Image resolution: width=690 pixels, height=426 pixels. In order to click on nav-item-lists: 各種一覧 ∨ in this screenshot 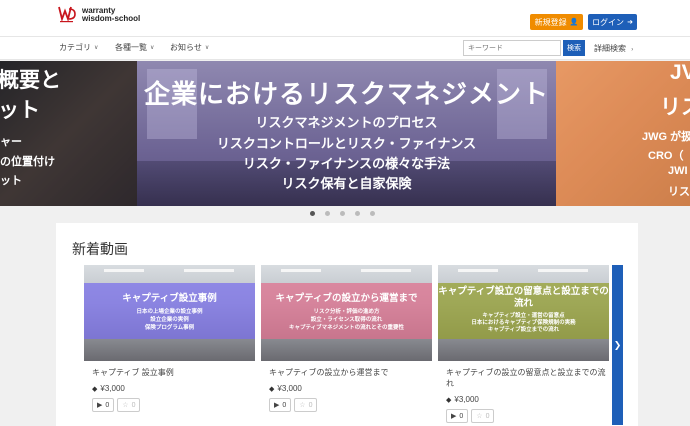, I will do `click(134, 47)`.